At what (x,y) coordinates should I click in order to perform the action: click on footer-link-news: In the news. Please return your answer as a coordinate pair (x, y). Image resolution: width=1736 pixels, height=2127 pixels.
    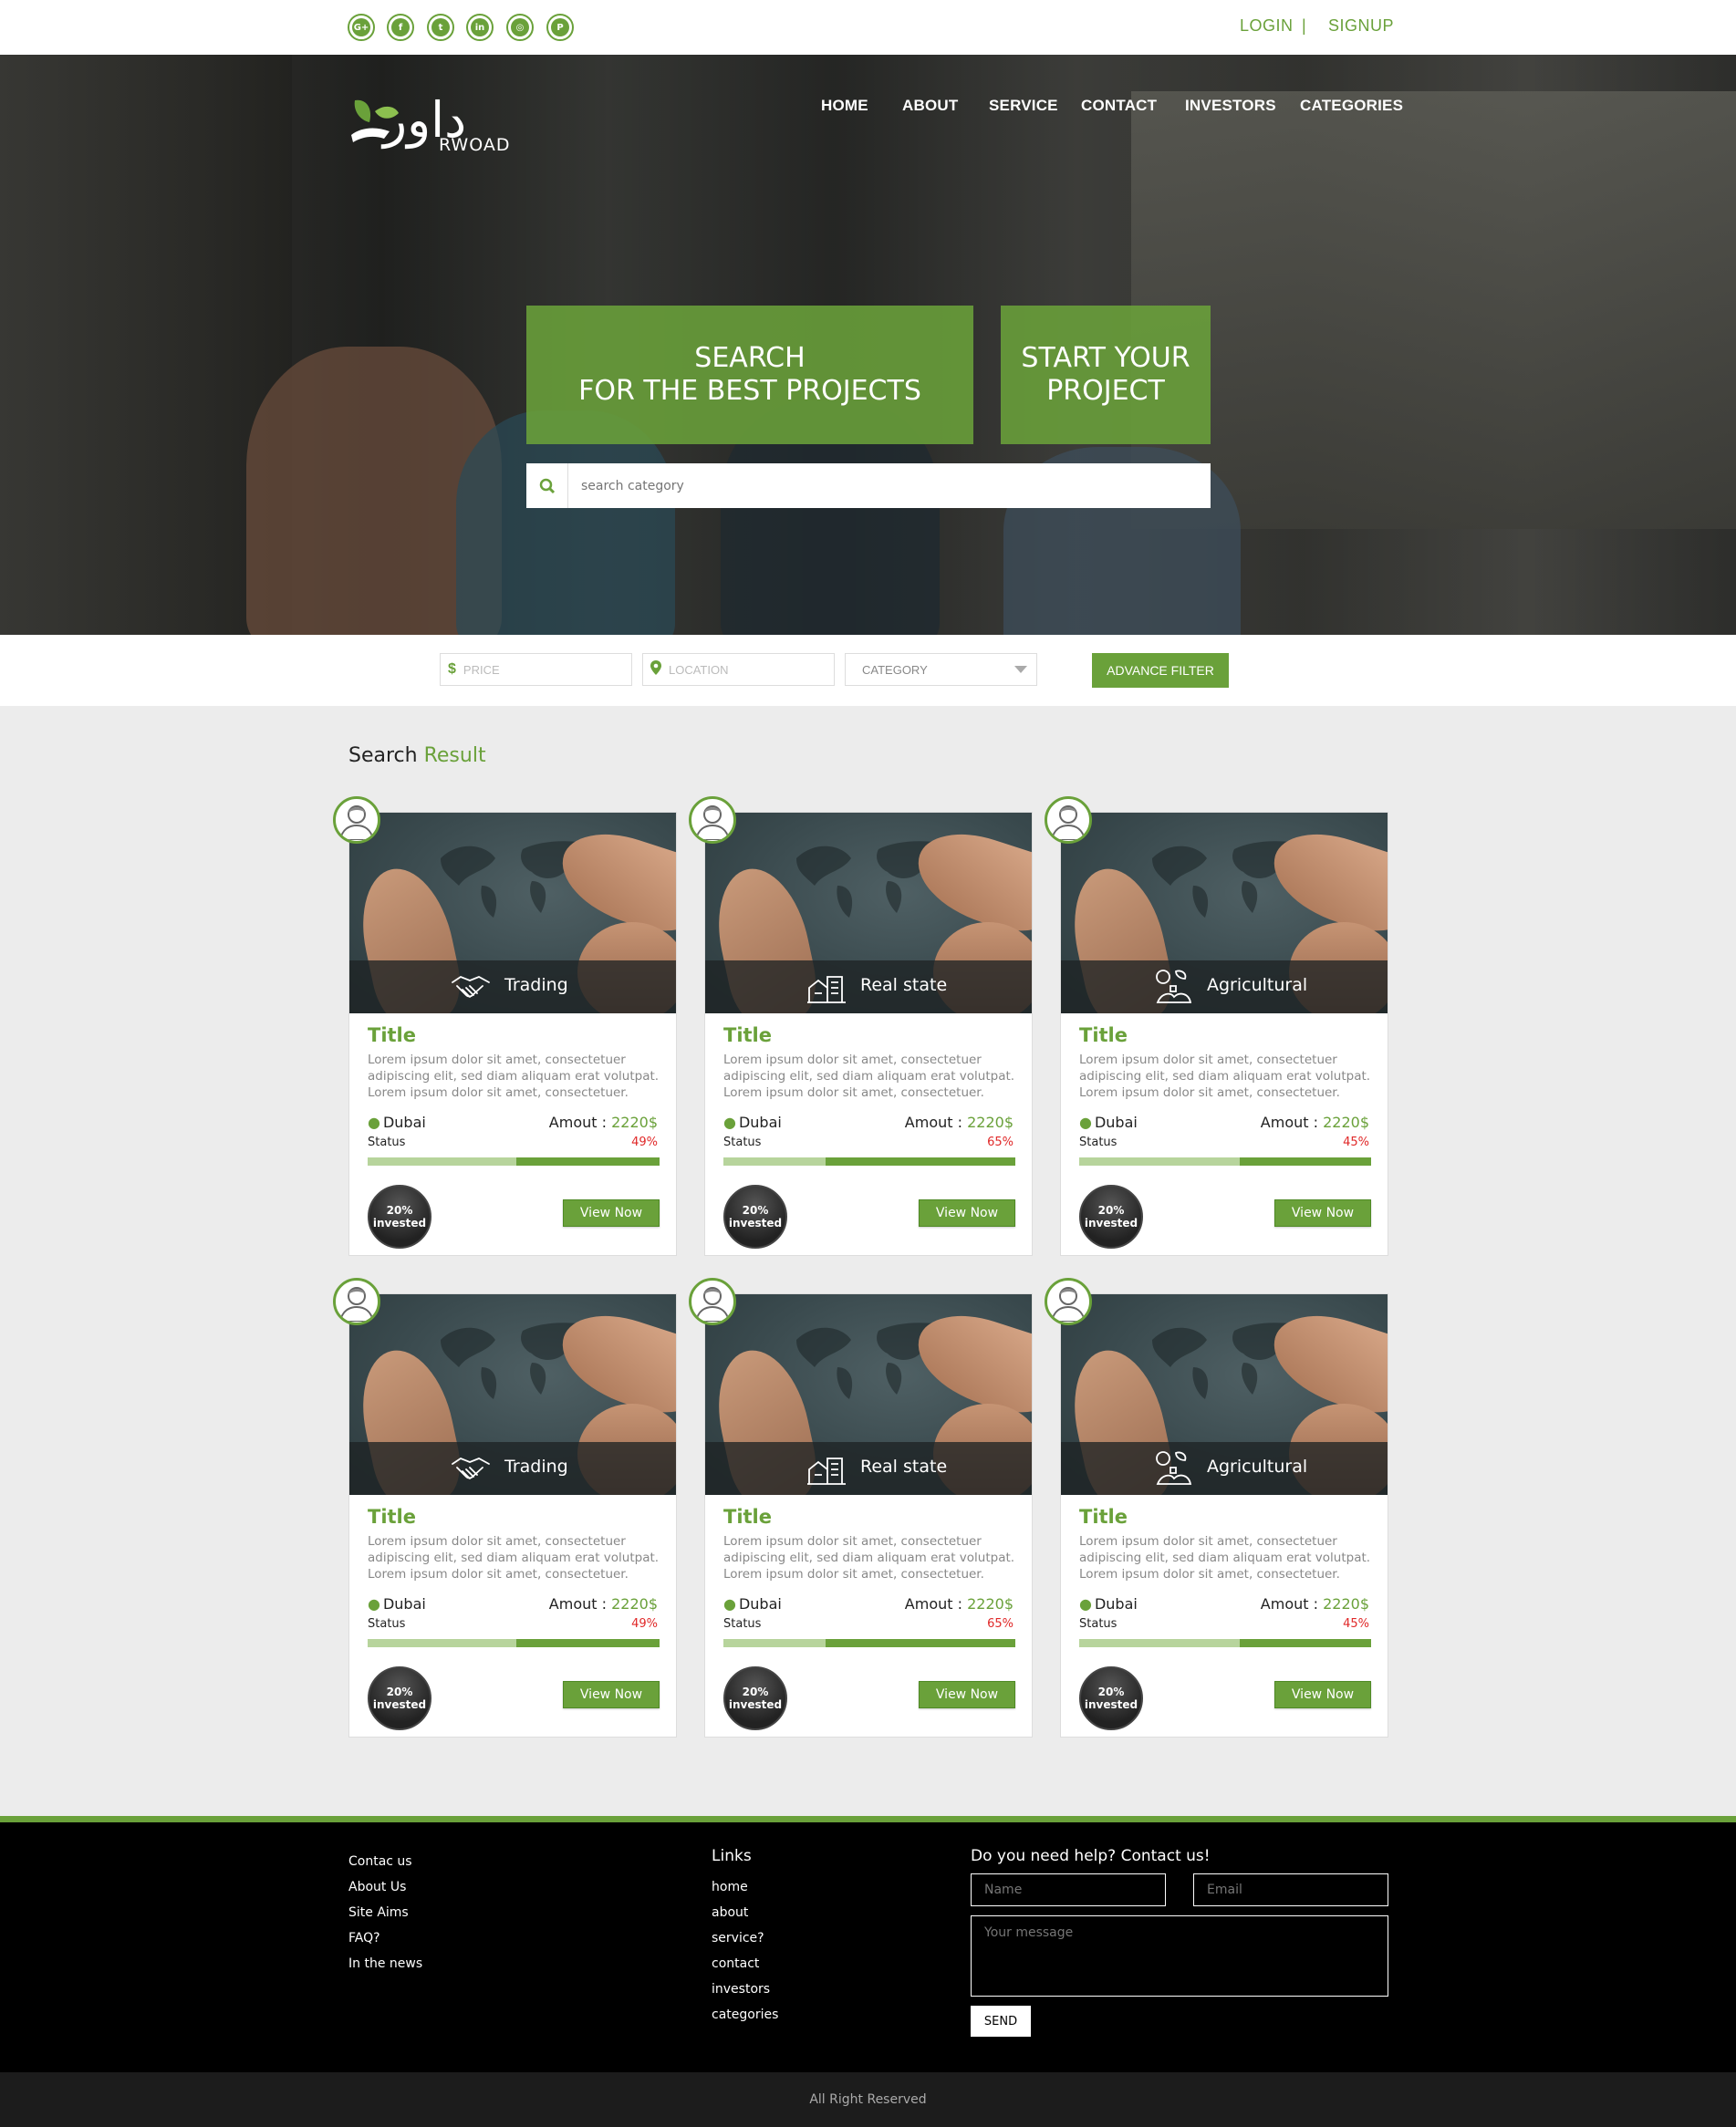
    Looking at the image, I should click on (385, 1964).